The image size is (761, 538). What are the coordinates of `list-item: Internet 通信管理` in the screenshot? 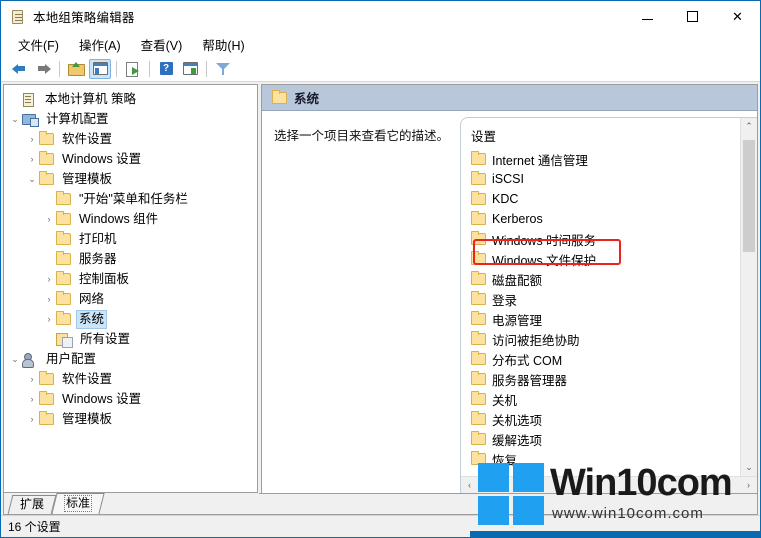 It's located at (604, 159).